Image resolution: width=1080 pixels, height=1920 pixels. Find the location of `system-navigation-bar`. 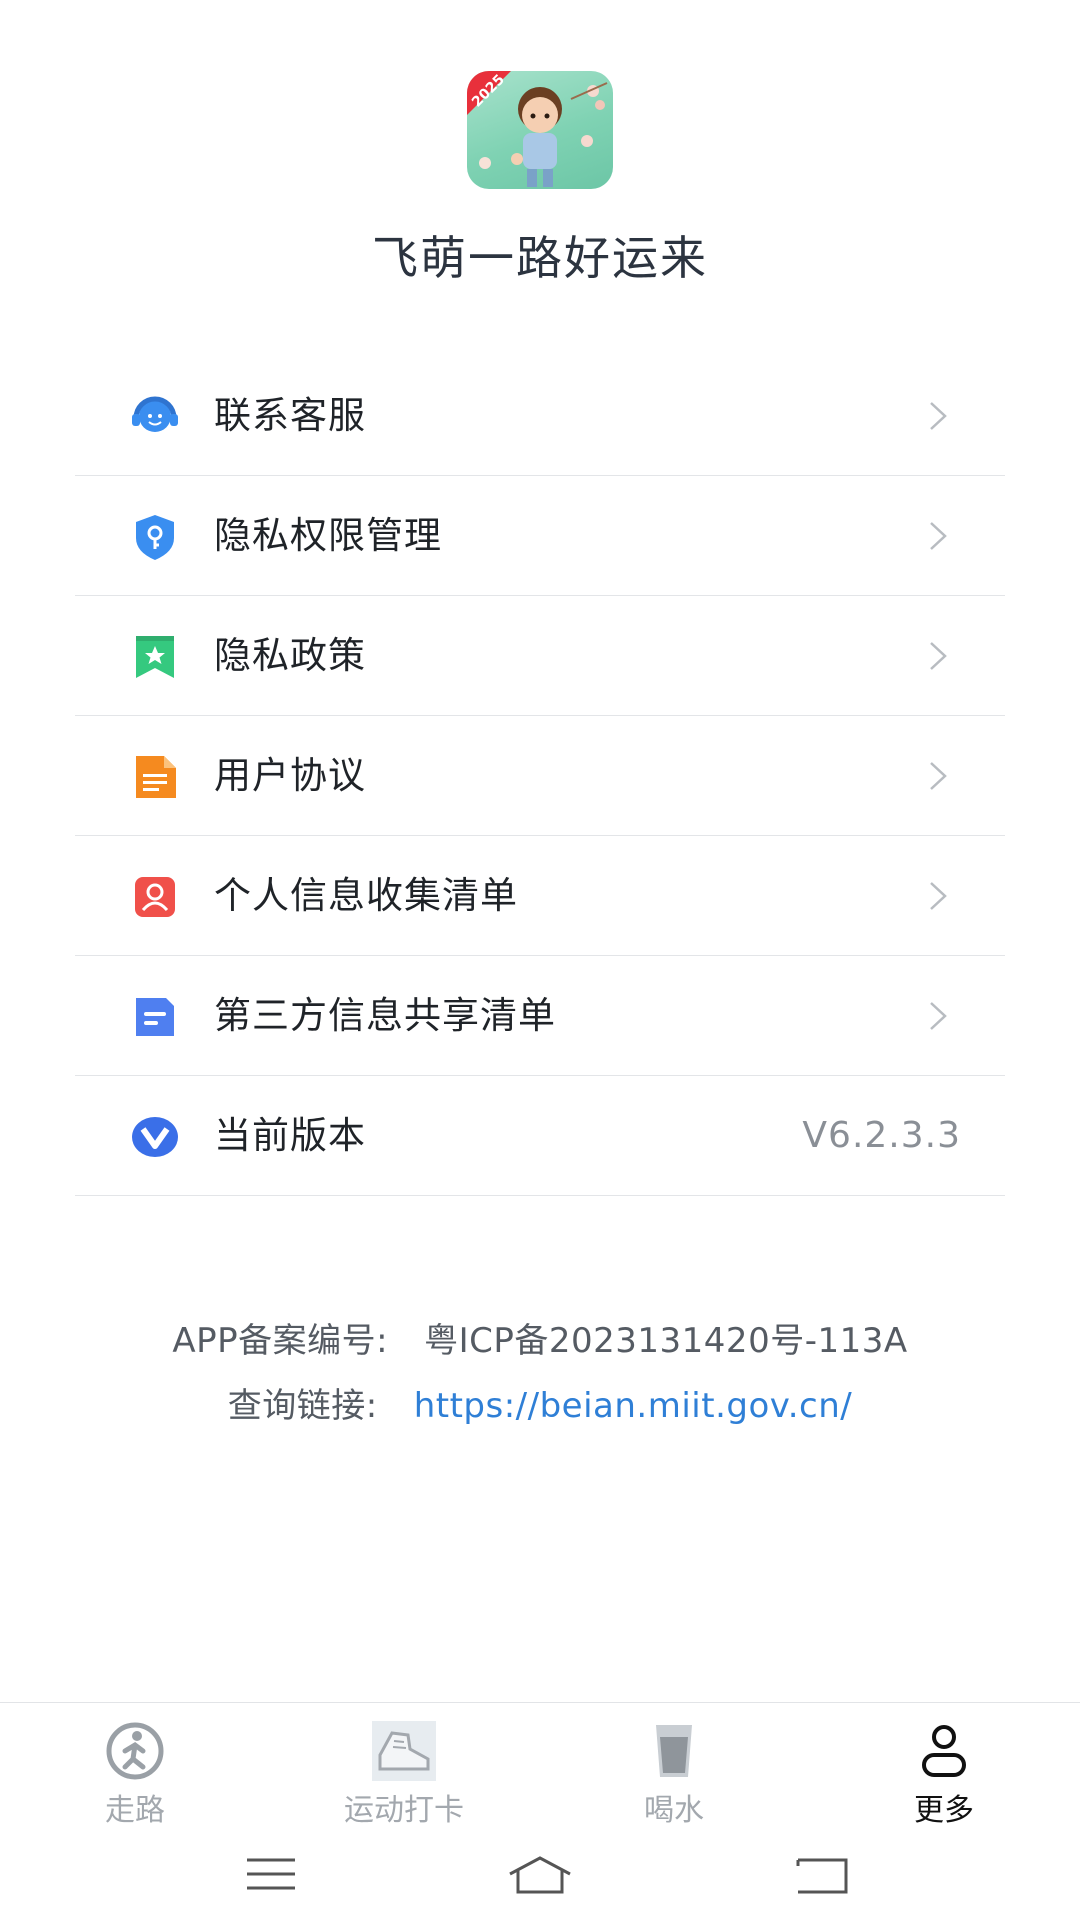

system-navigation-bar is located at coordinates (540, 1876).